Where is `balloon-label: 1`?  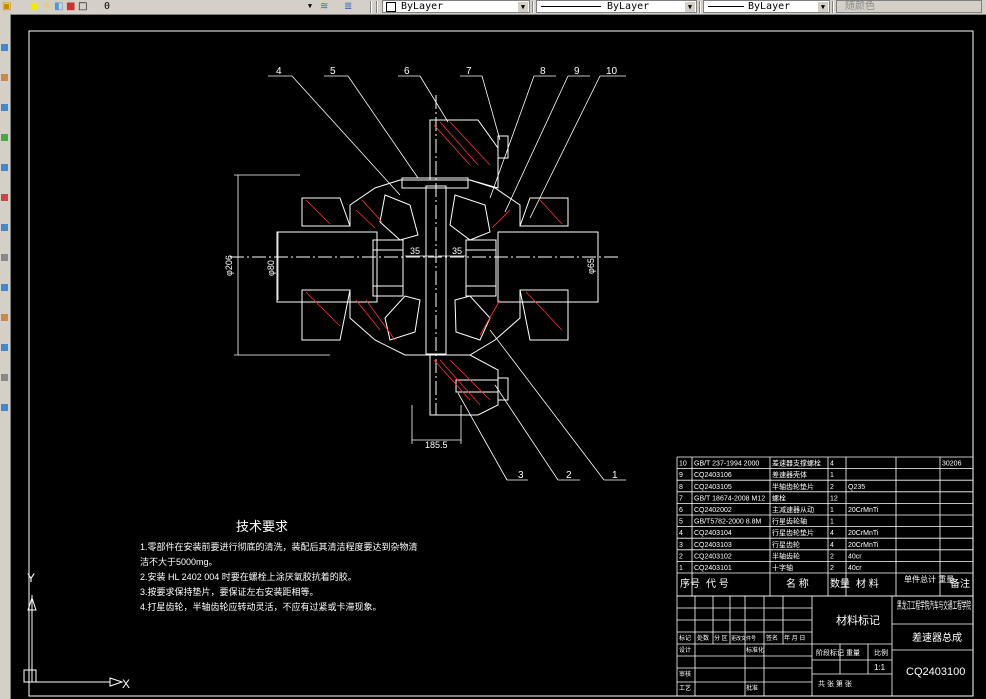 balloon-label: 1 is located at coordinates (615, 475).